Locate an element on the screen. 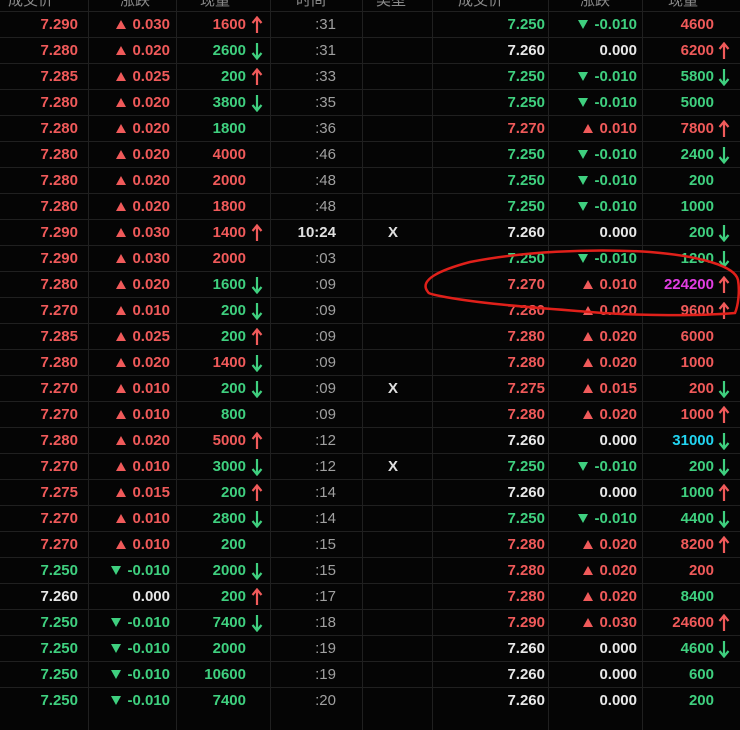  tick-time: :17 is located at coordinates (325, 596).